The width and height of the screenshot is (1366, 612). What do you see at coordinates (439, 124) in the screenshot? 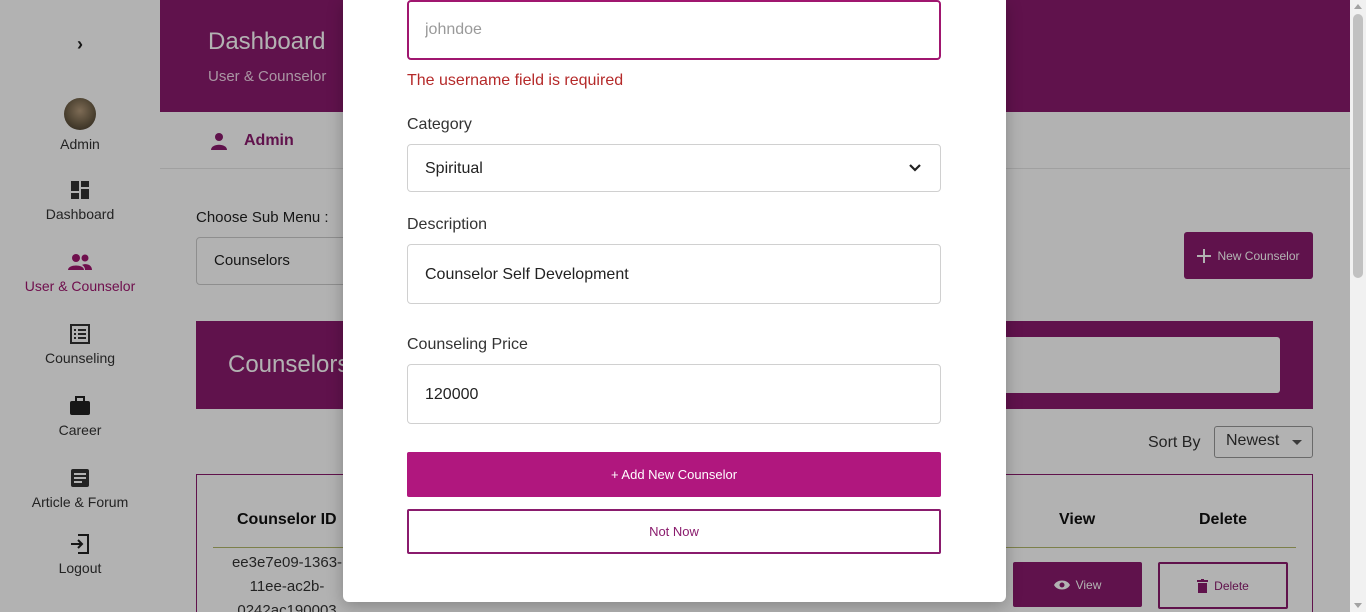
I see `category-label: Category` at bounding box center [439, 124].